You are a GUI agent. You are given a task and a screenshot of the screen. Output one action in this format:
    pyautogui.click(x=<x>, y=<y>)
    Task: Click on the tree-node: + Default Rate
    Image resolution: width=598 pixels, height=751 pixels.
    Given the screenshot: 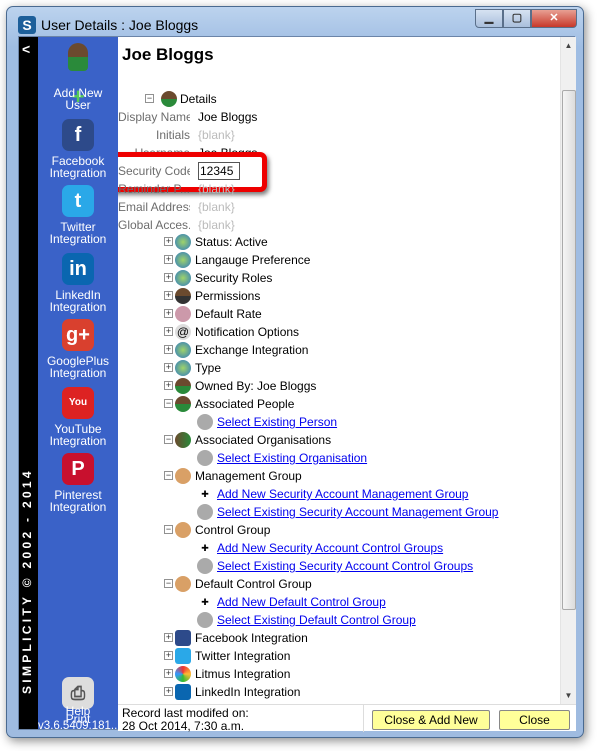 What is the action you would take?
    pyautogui.click(x=362, y=314)
    